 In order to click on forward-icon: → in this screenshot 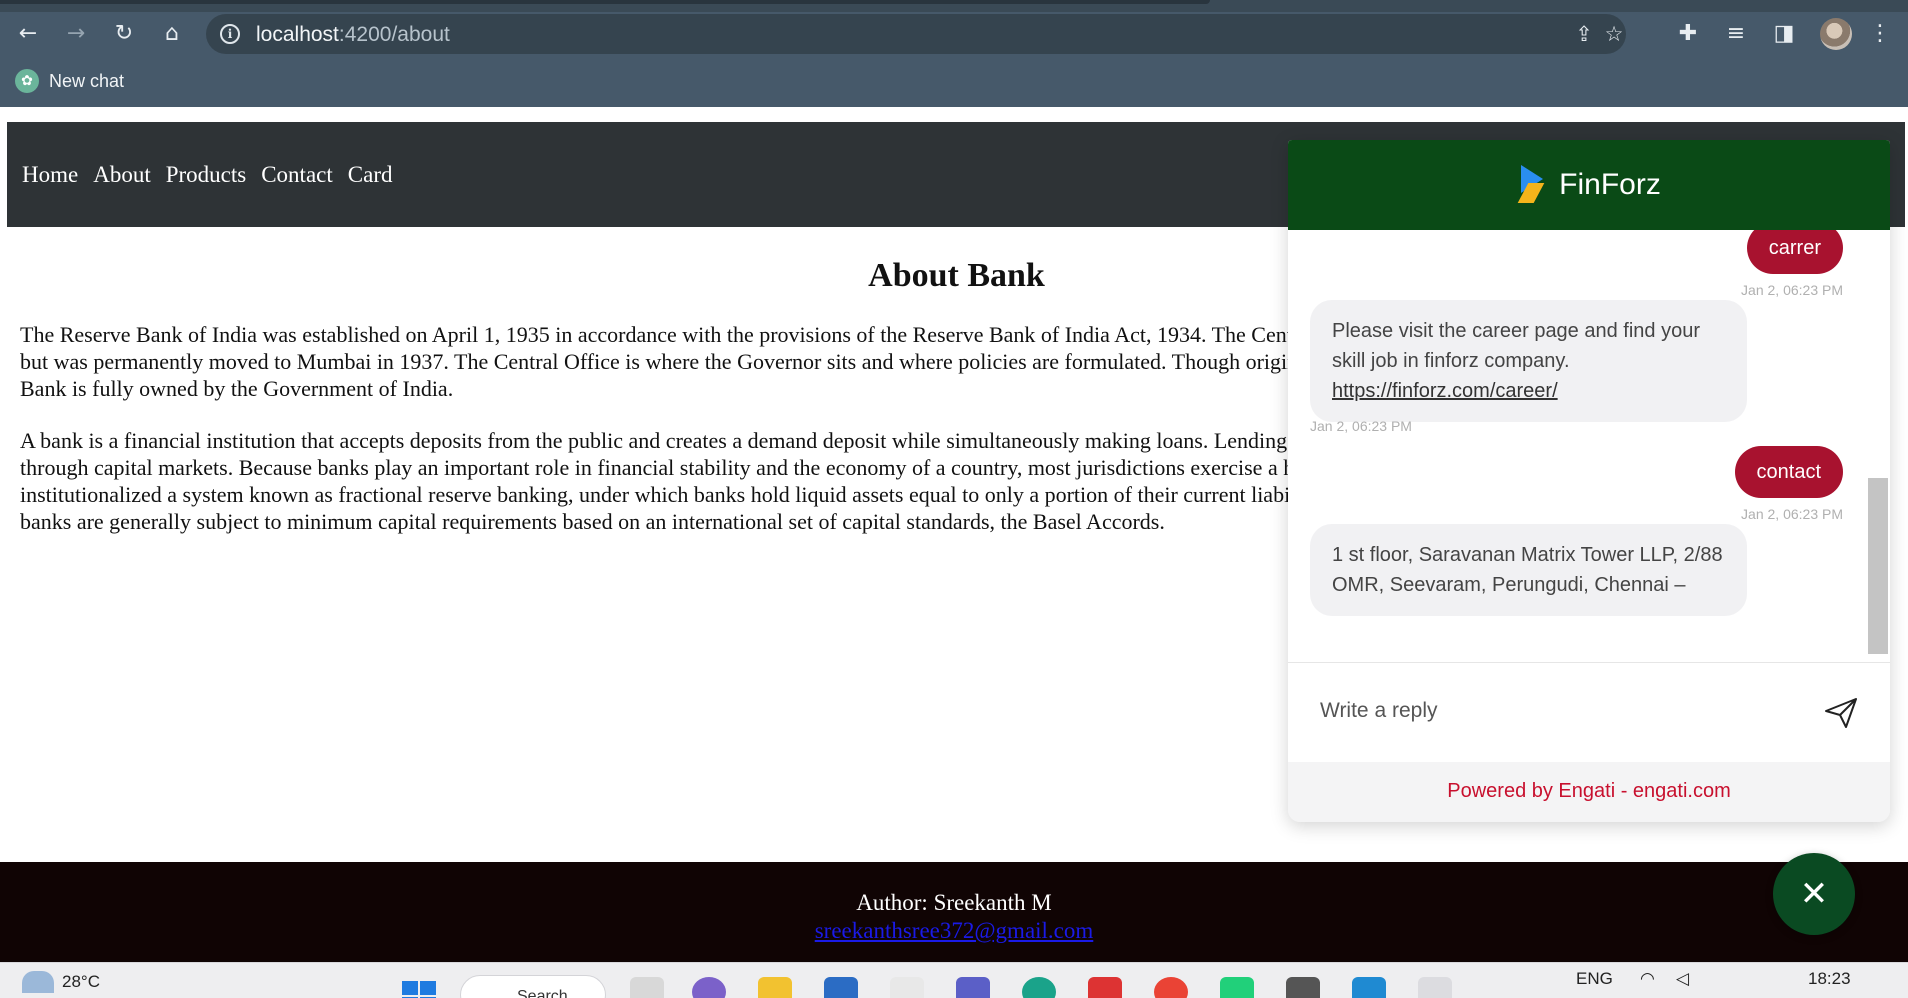, I will do `click(76, 34)`.